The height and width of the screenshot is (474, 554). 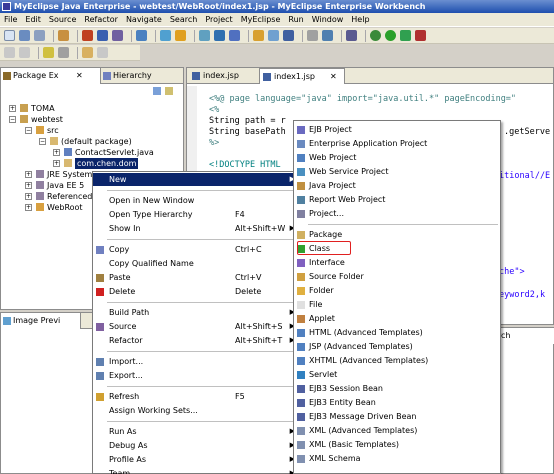 I want to click on new-menu-item-java-project: Java Project, so click(x=397, y=185).